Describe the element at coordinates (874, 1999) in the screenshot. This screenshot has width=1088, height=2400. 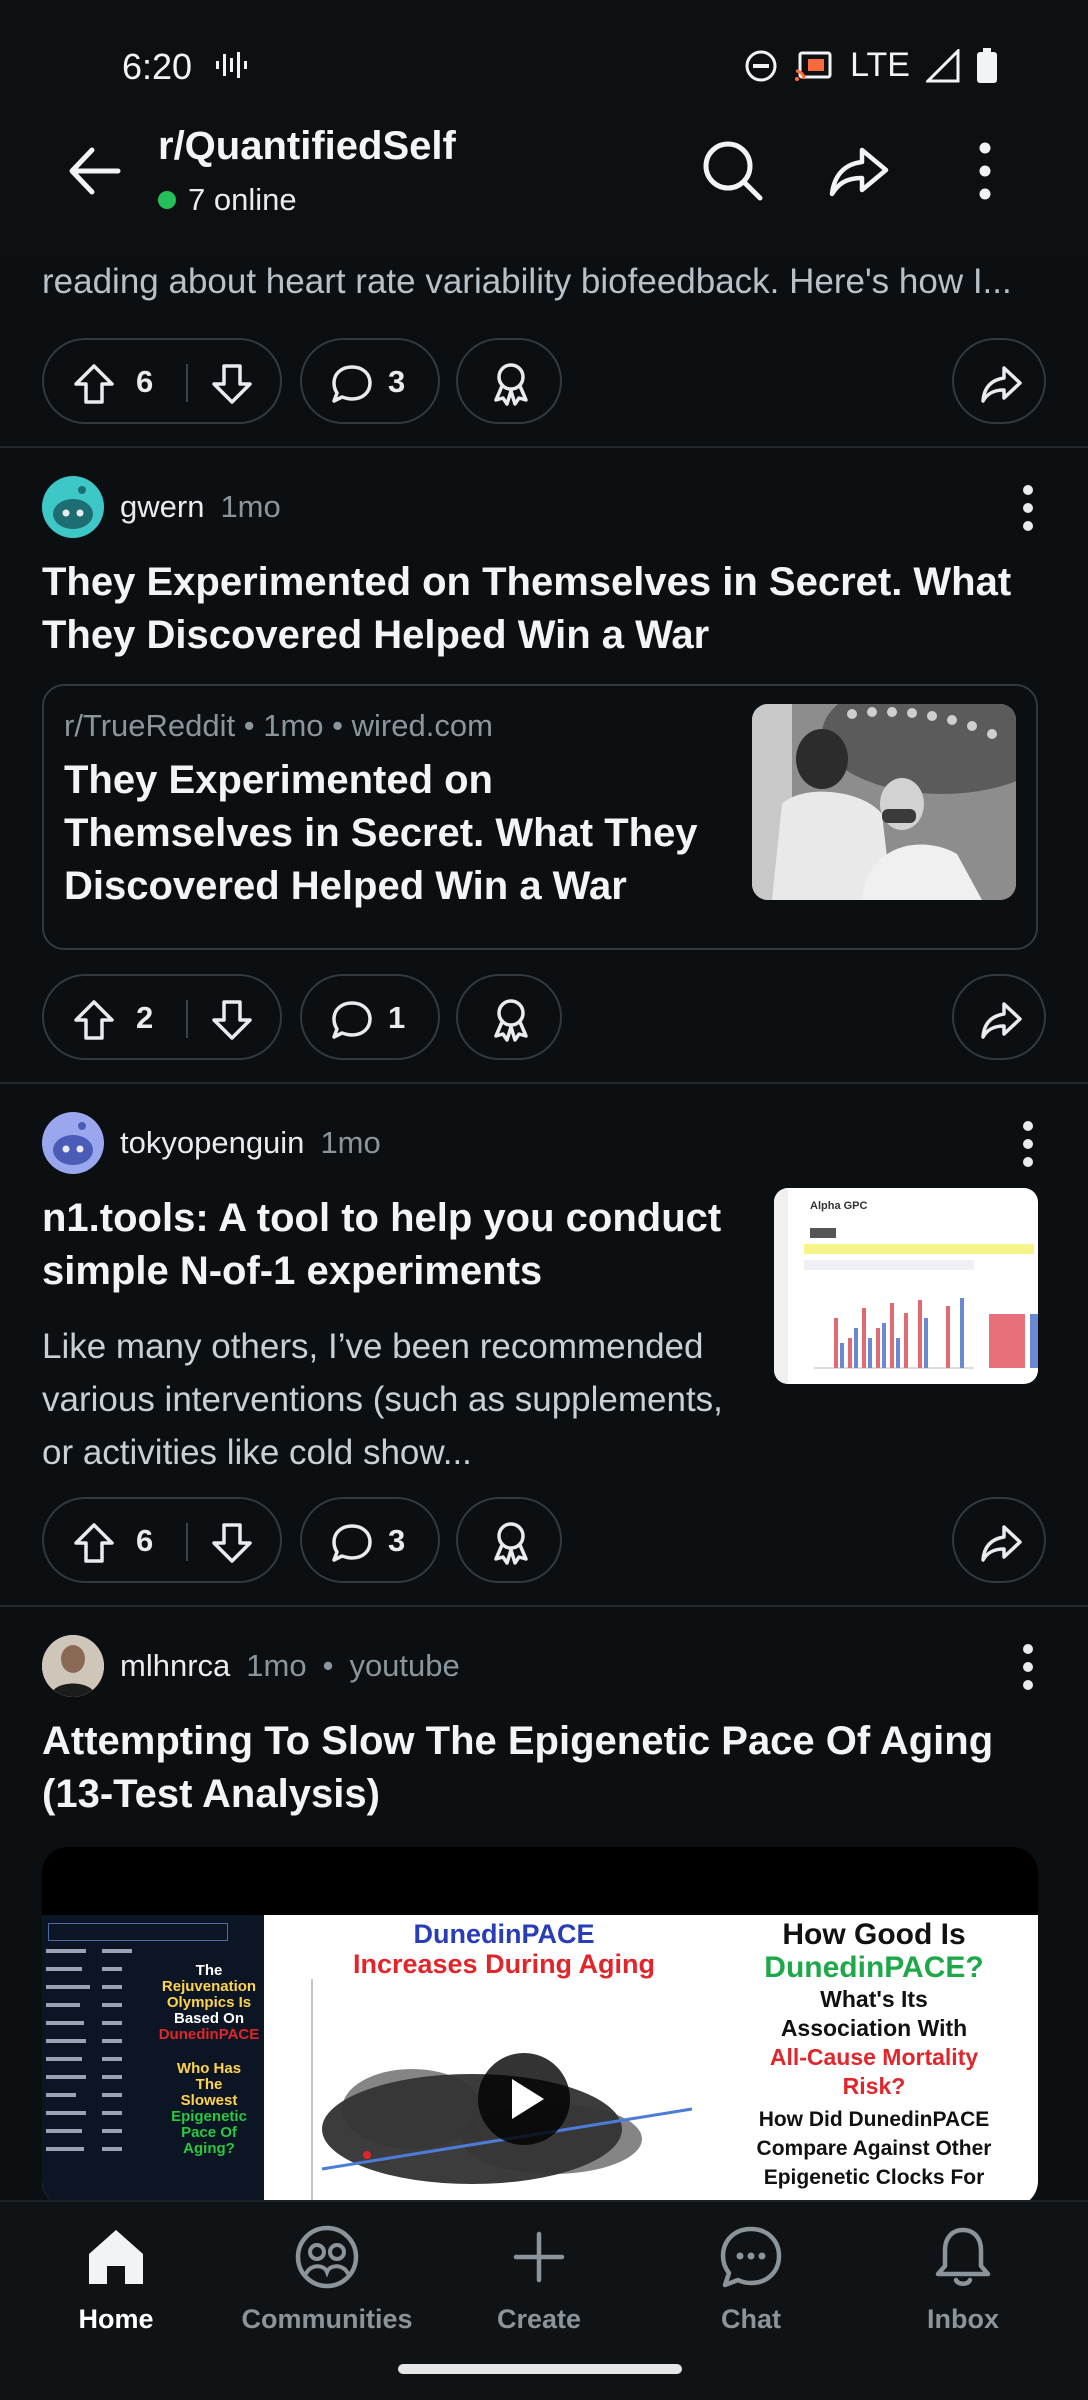
I see `video-right-line: What's Its` at that location.